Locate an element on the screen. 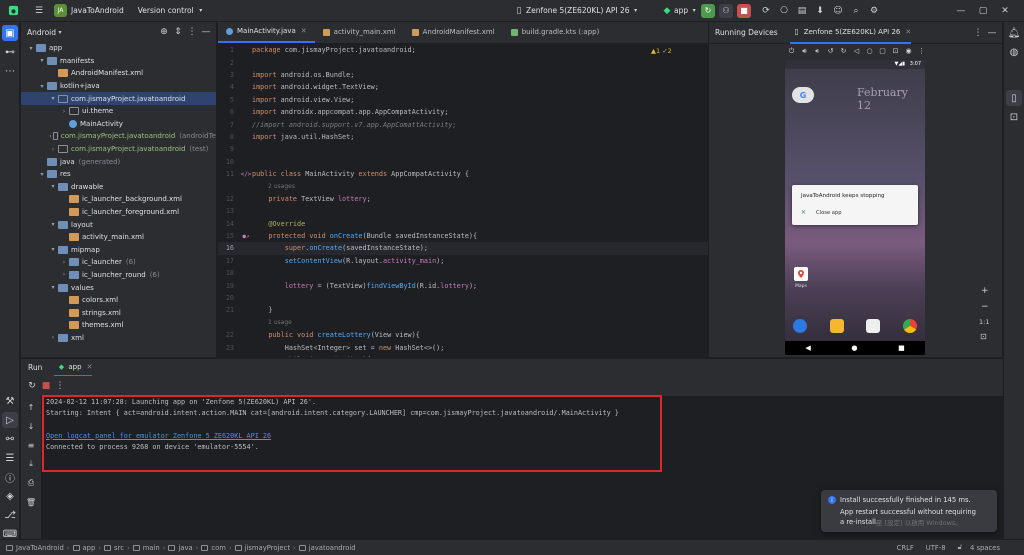  editor-tab: build.gradle.kts (:app) is located at coordinates (555, 32).